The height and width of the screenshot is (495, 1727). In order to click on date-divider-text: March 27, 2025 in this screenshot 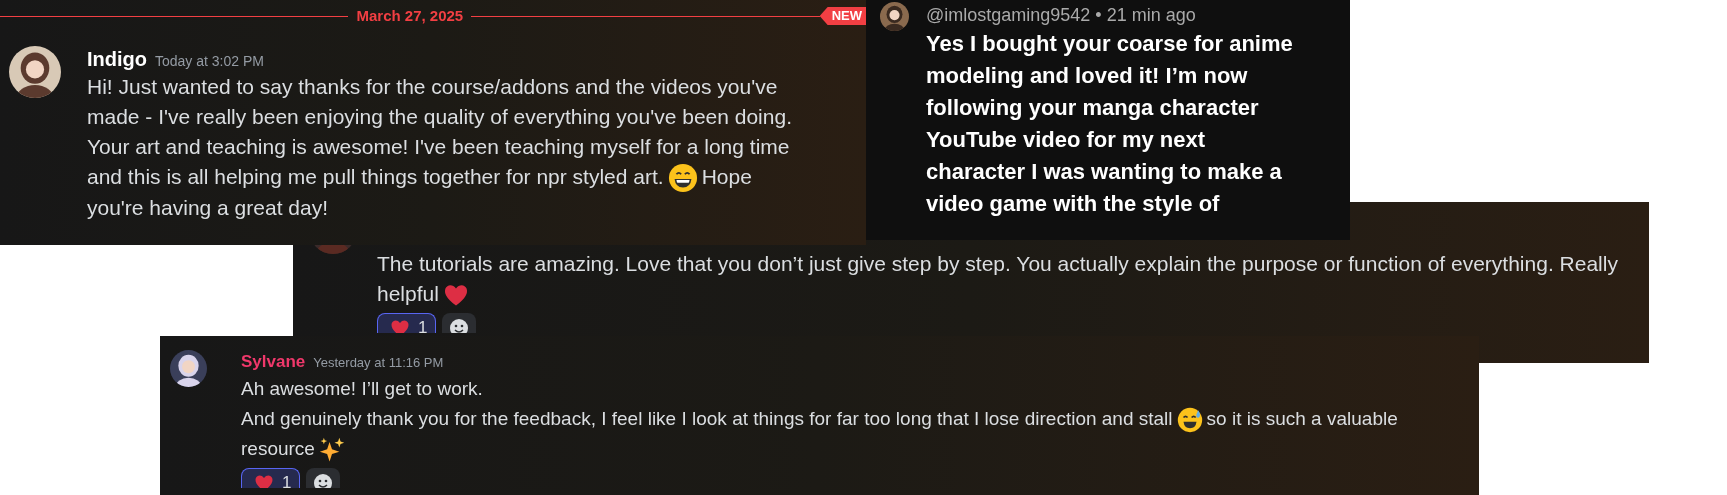, I will do `click(410, 15)`.